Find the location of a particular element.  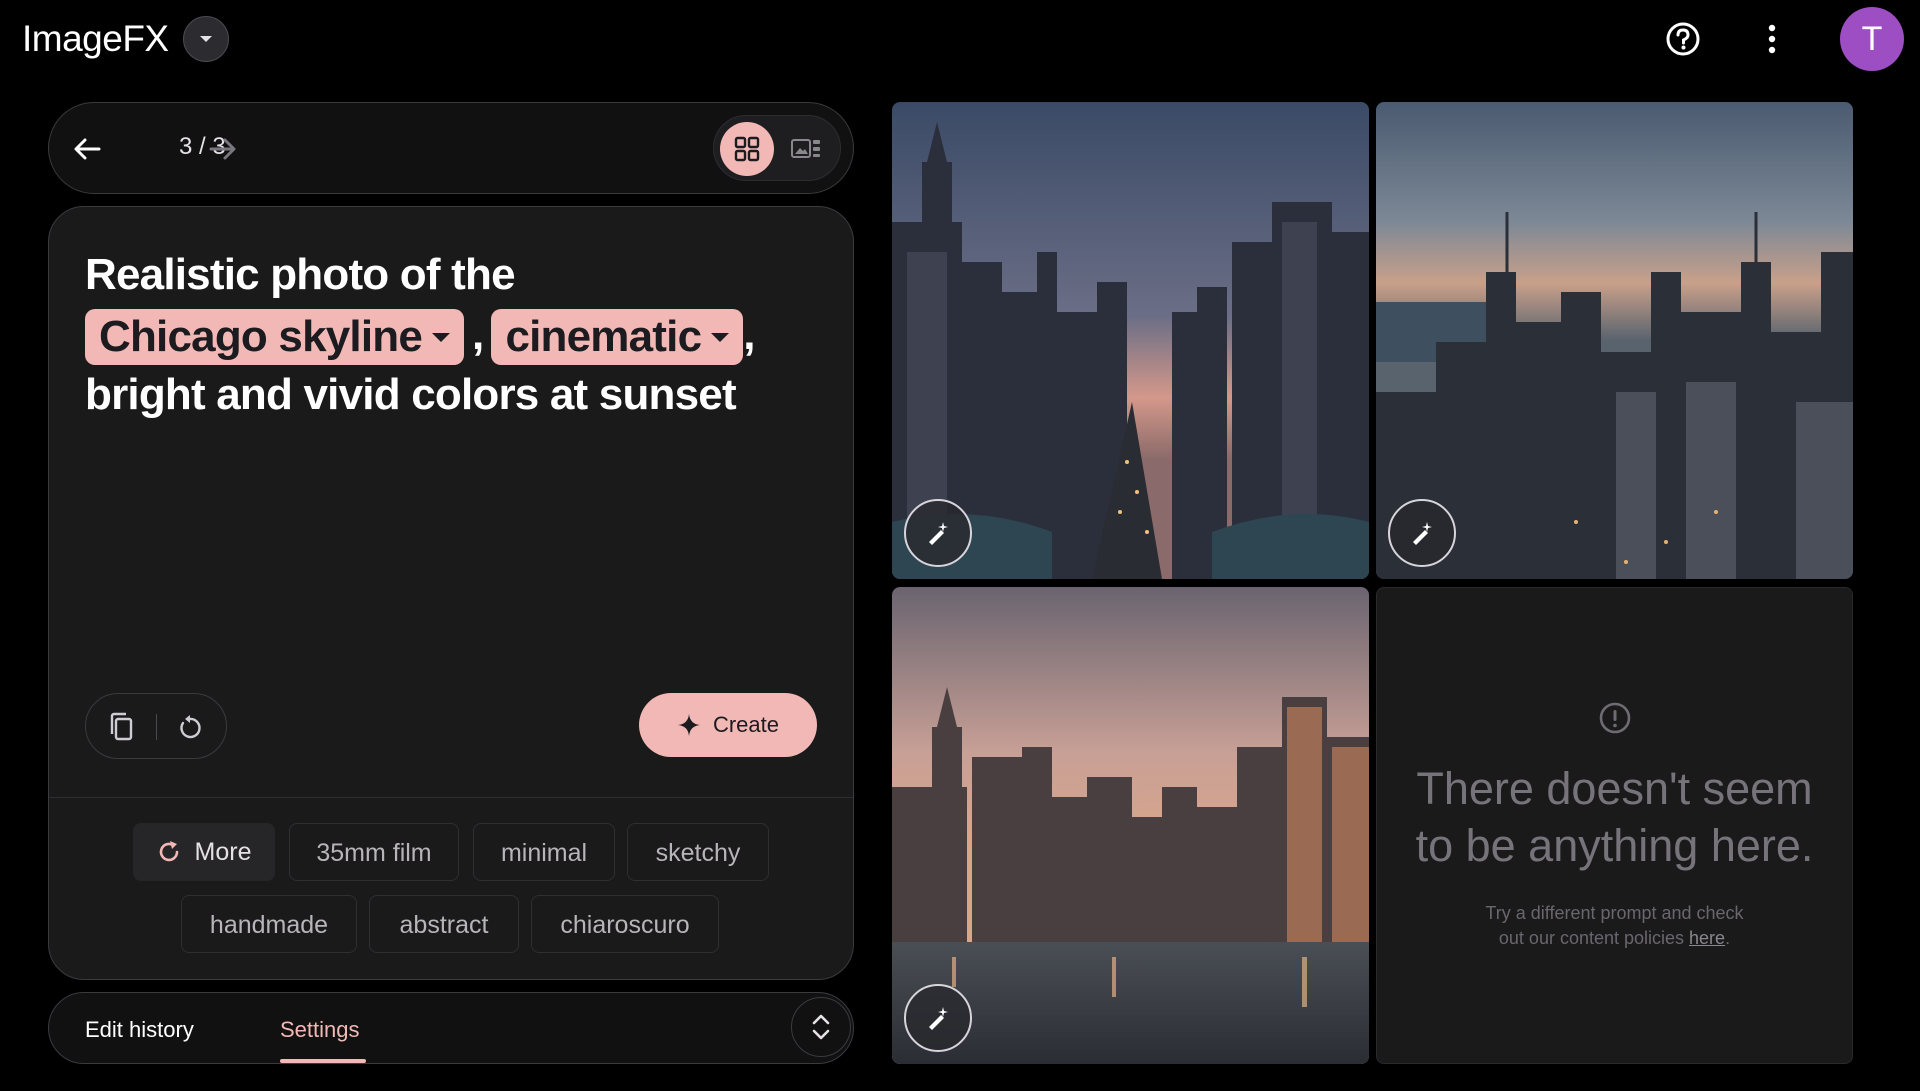

arrow-back-icon is located at coordinates (87, 149).